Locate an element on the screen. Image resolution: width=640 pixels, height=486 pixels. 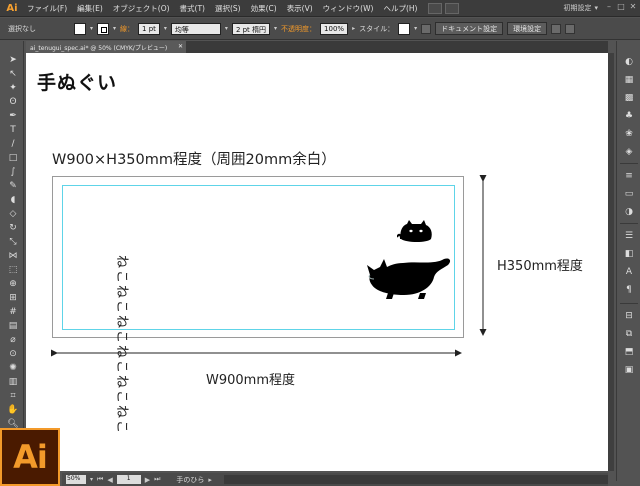
appearance-panel-icon: ☰ is located at coordinates (629, 236).